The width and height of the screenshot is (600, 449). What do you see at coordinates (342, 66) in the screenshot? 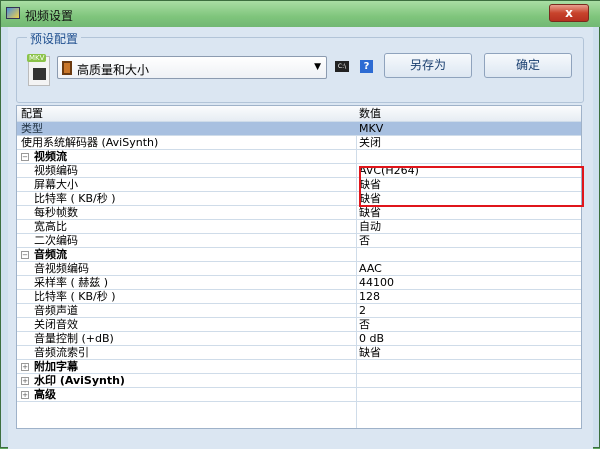
I see `command-line-icon: C:\` at bounding box center [342, 66].